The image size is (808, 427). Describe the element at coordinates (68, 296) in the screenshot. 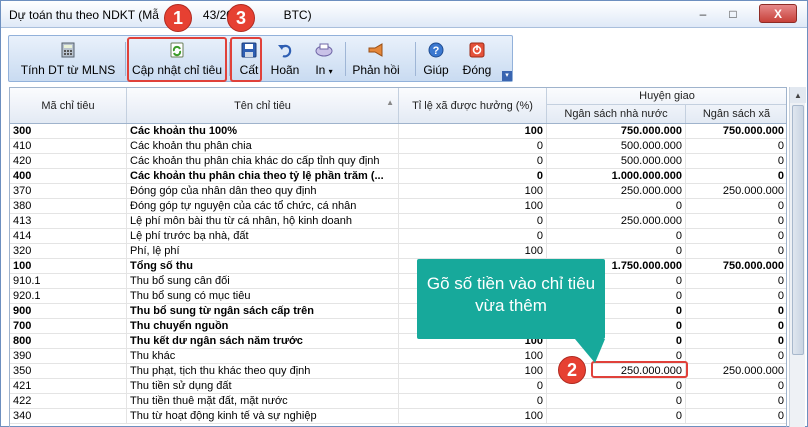

I see `cell-ma: 920.1` at that location.